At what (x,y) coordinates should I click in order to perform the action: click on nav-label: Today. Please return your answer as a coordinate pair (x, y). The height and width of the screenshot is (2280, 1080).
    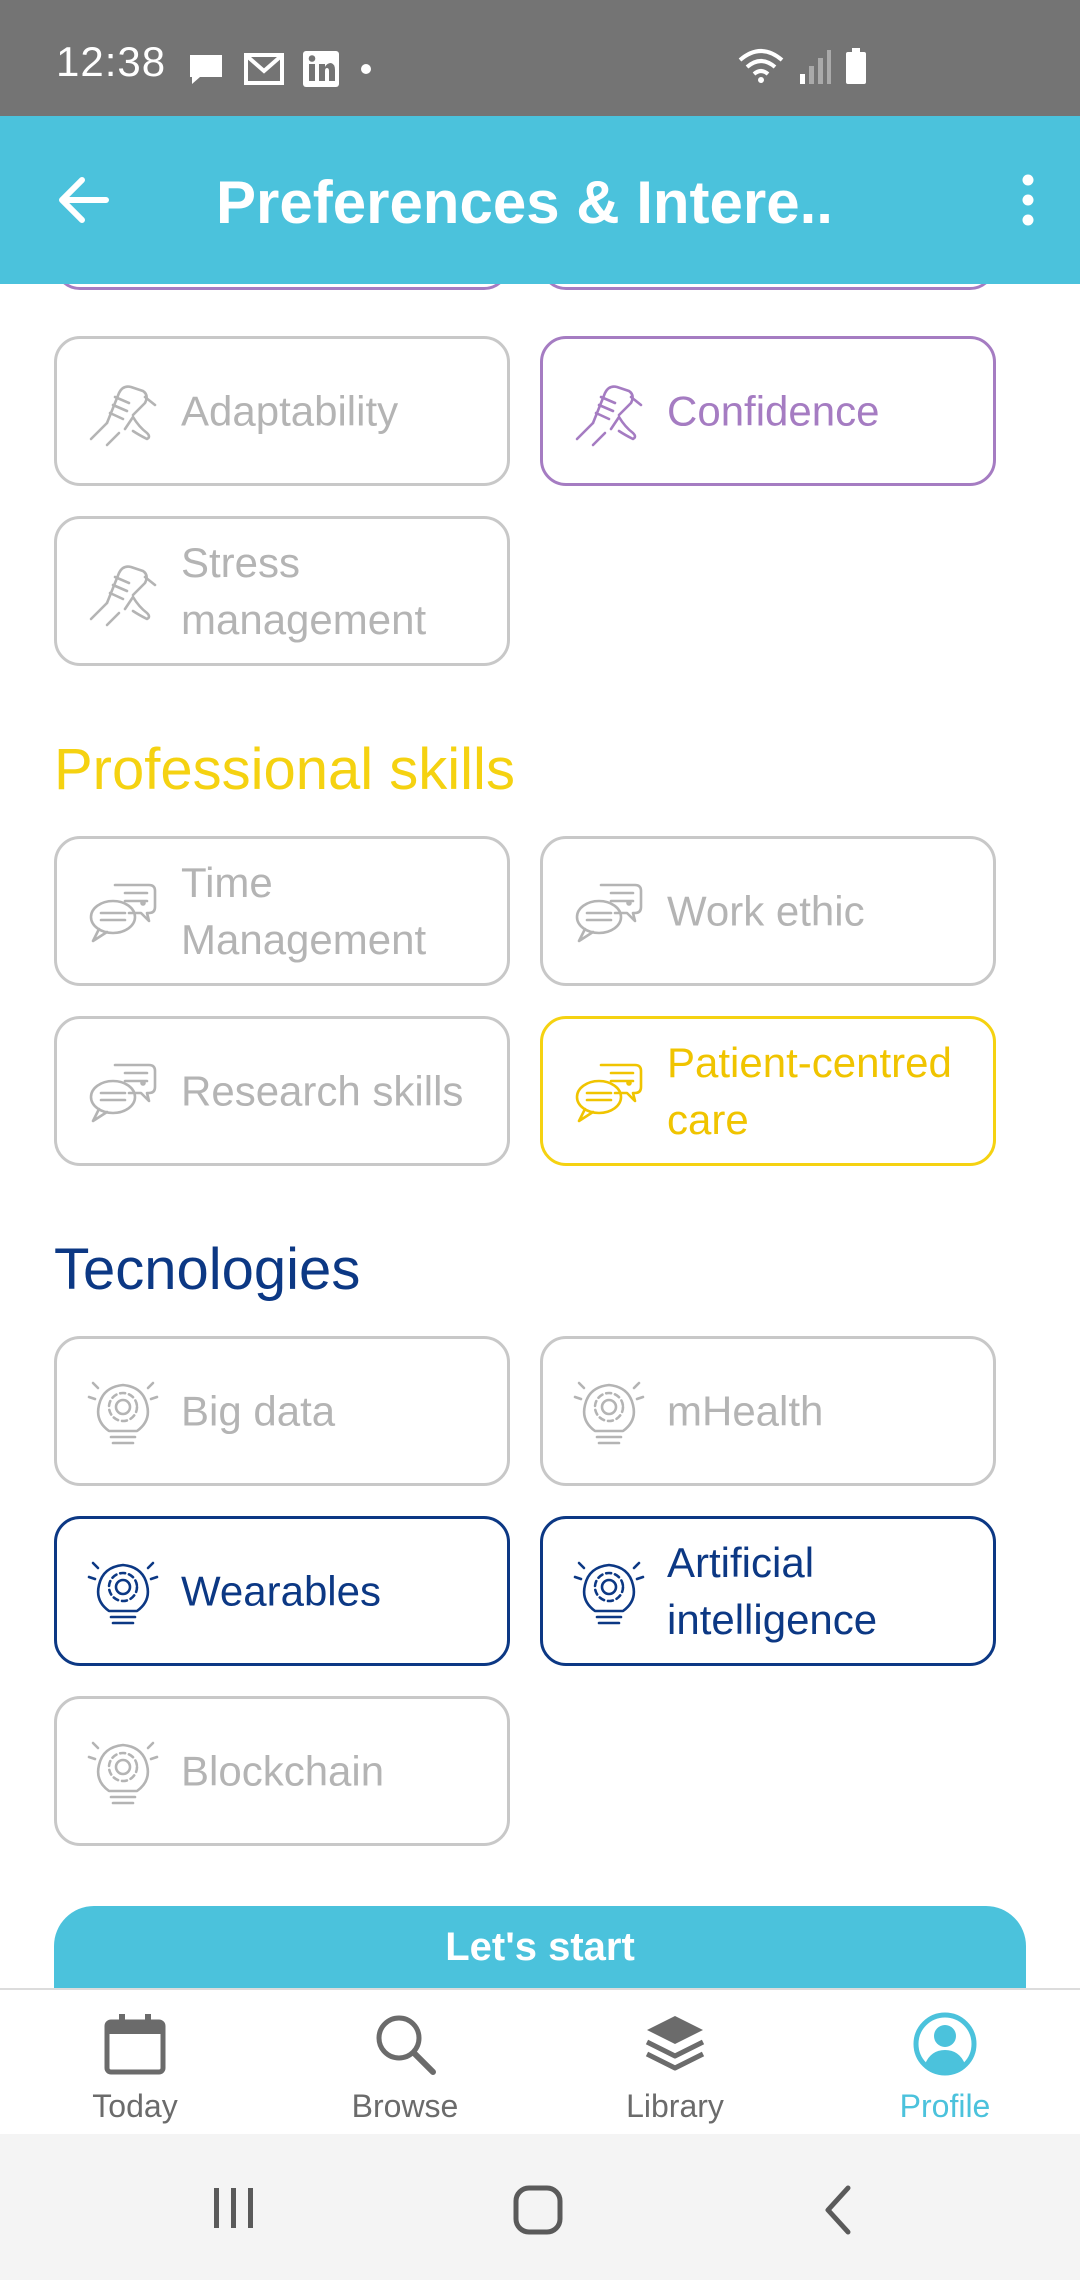
    Looking at the image, I should click on (135, 2106).